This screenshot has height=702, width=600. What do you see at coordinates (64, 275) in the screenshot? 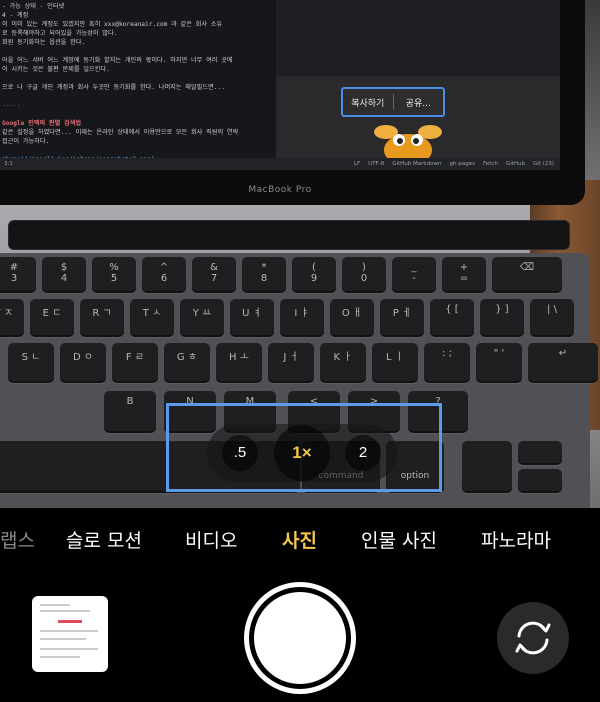
I see `keyboard-key: $ 4` at bounding box center [64, 275].